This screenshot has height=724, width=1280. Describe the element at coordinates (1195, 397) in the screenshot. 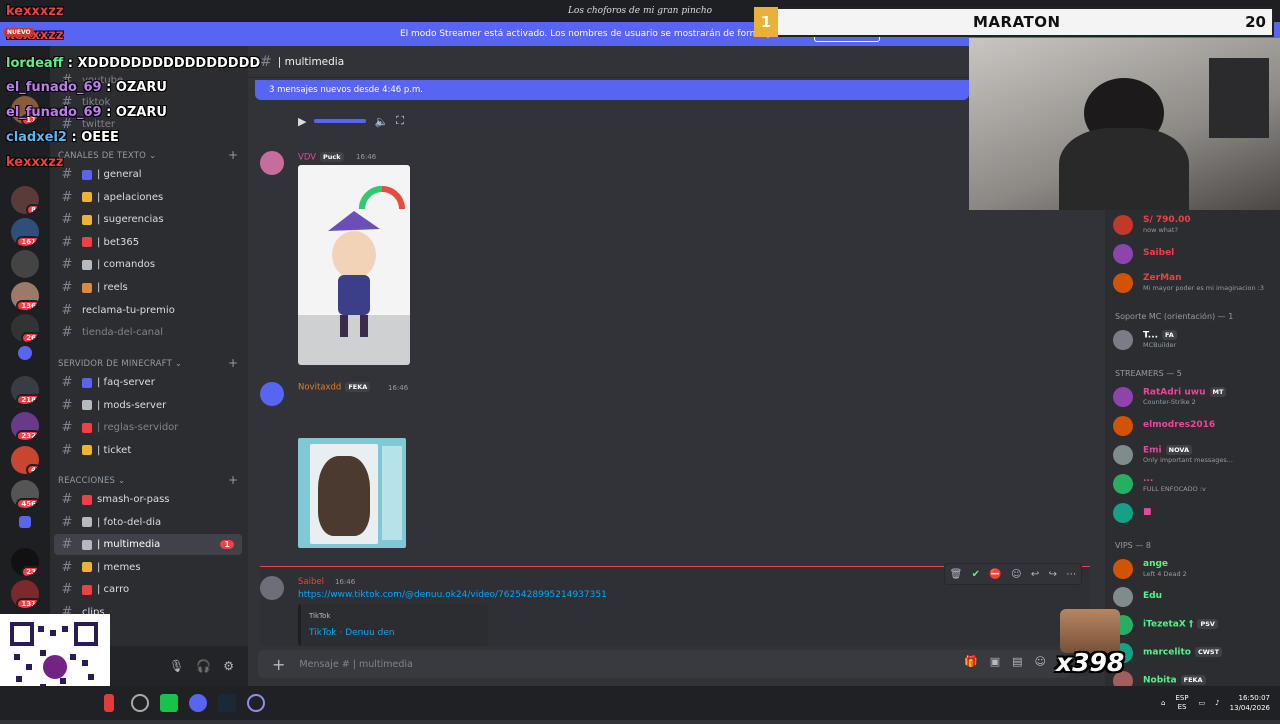

I see `member-item: RatAdri uwu MT Counter-Strike 2` at that location.